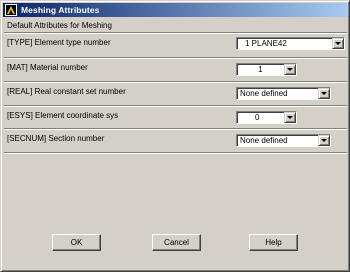  What do you see at coordinates (264, 93) in the screenshot?
I see `real-constant-value: None defined` at bounding box center [264, 93].